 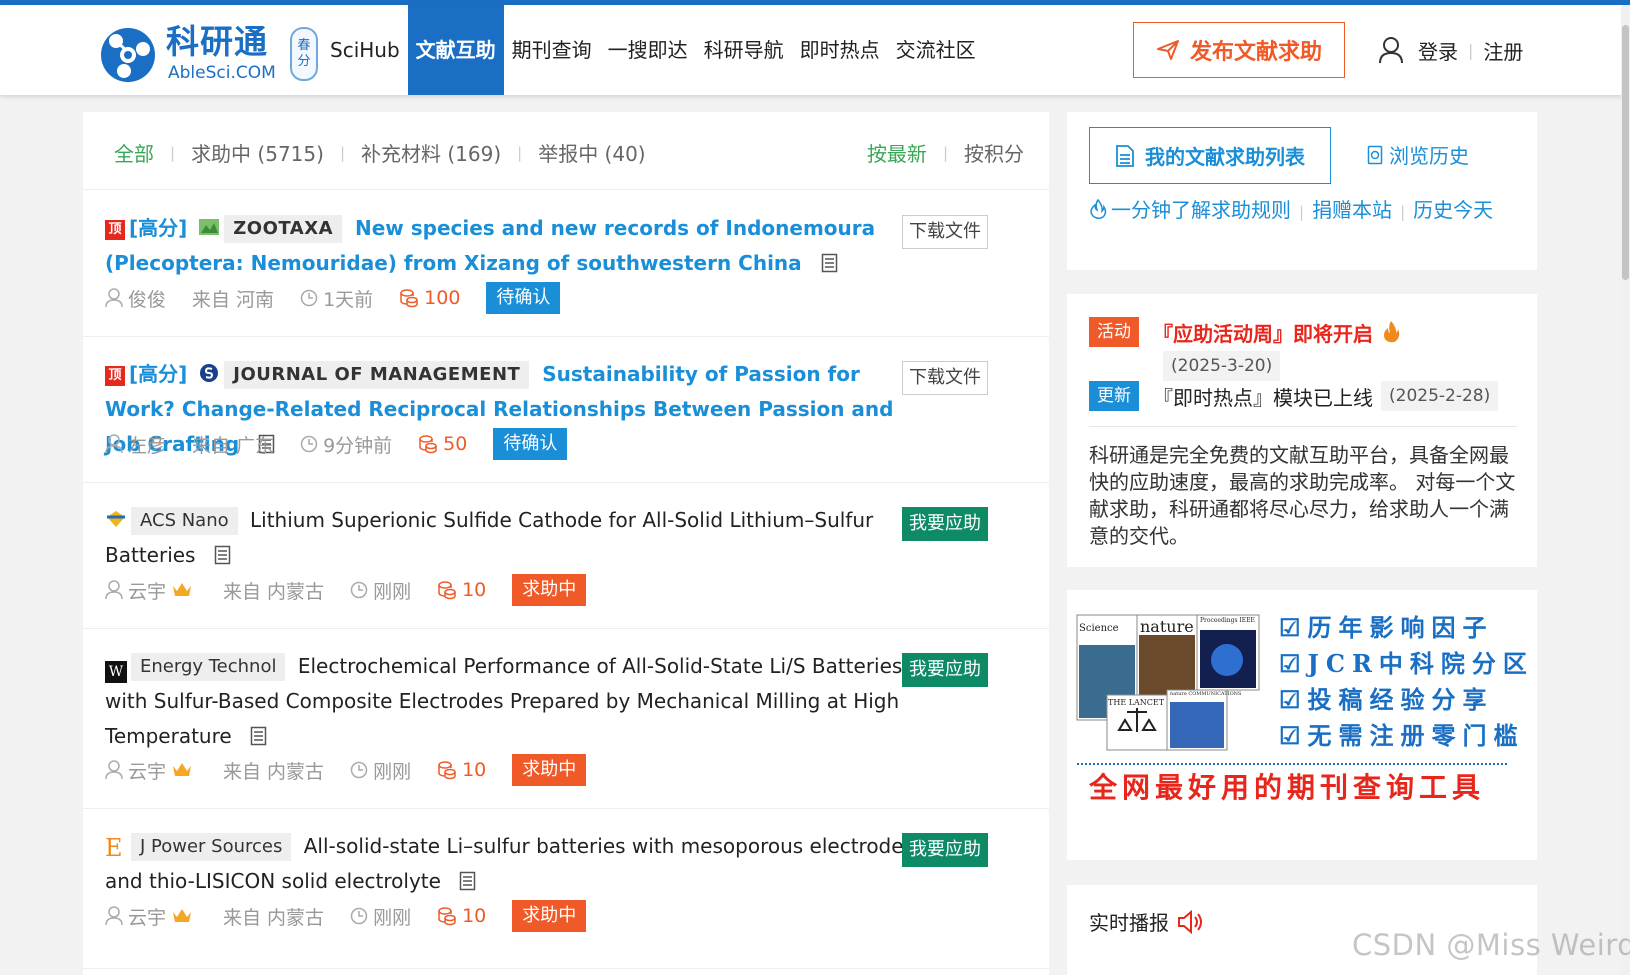 What do you see at coordinates (147, 445) in the screenshot?
I see `requester-name: 左彦` at bounding box center [147, 445].